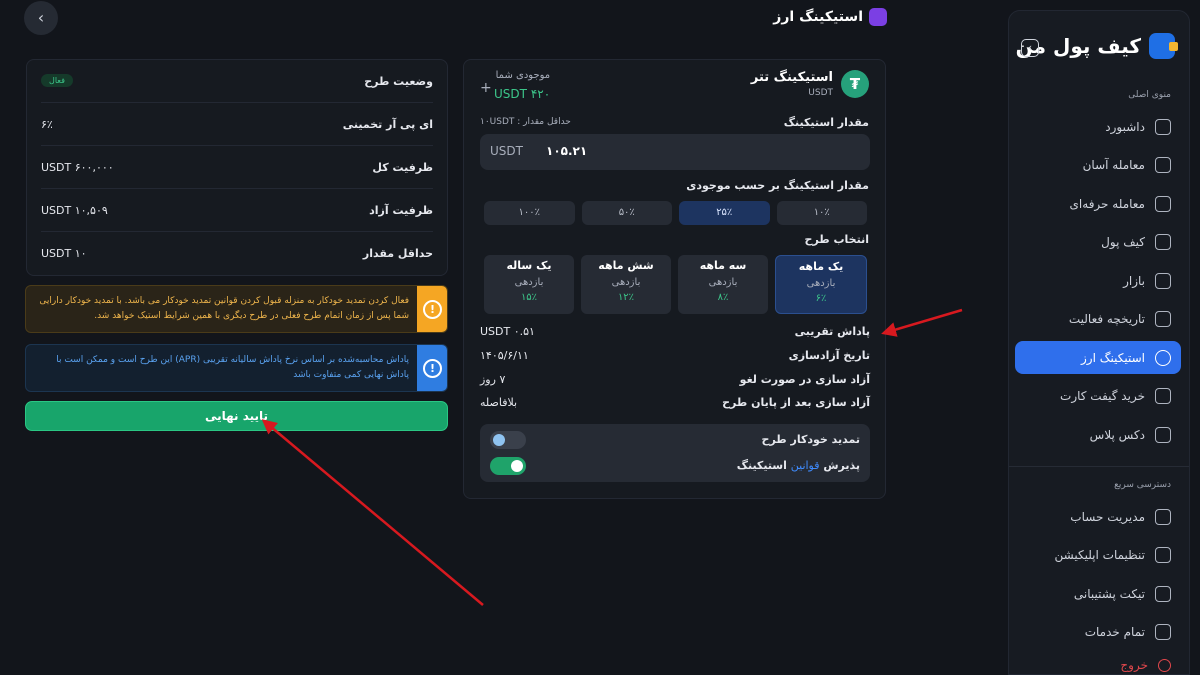 The height and width of the screenshot is (675, 1200). I want to click on add-balance-icon: +, so click(486, 88).